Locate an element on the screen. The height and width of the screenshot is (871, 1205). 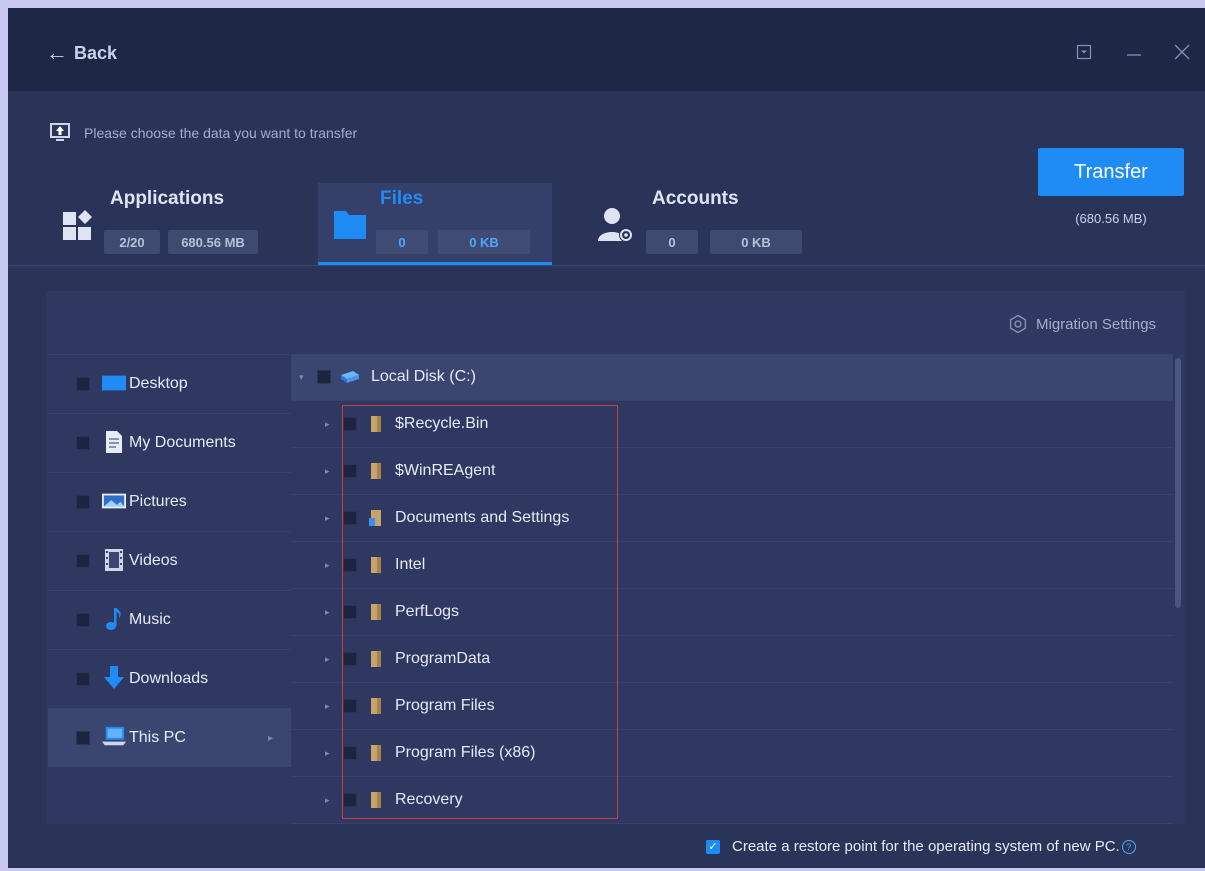
close-icon is located at coordinates (1182, 52).